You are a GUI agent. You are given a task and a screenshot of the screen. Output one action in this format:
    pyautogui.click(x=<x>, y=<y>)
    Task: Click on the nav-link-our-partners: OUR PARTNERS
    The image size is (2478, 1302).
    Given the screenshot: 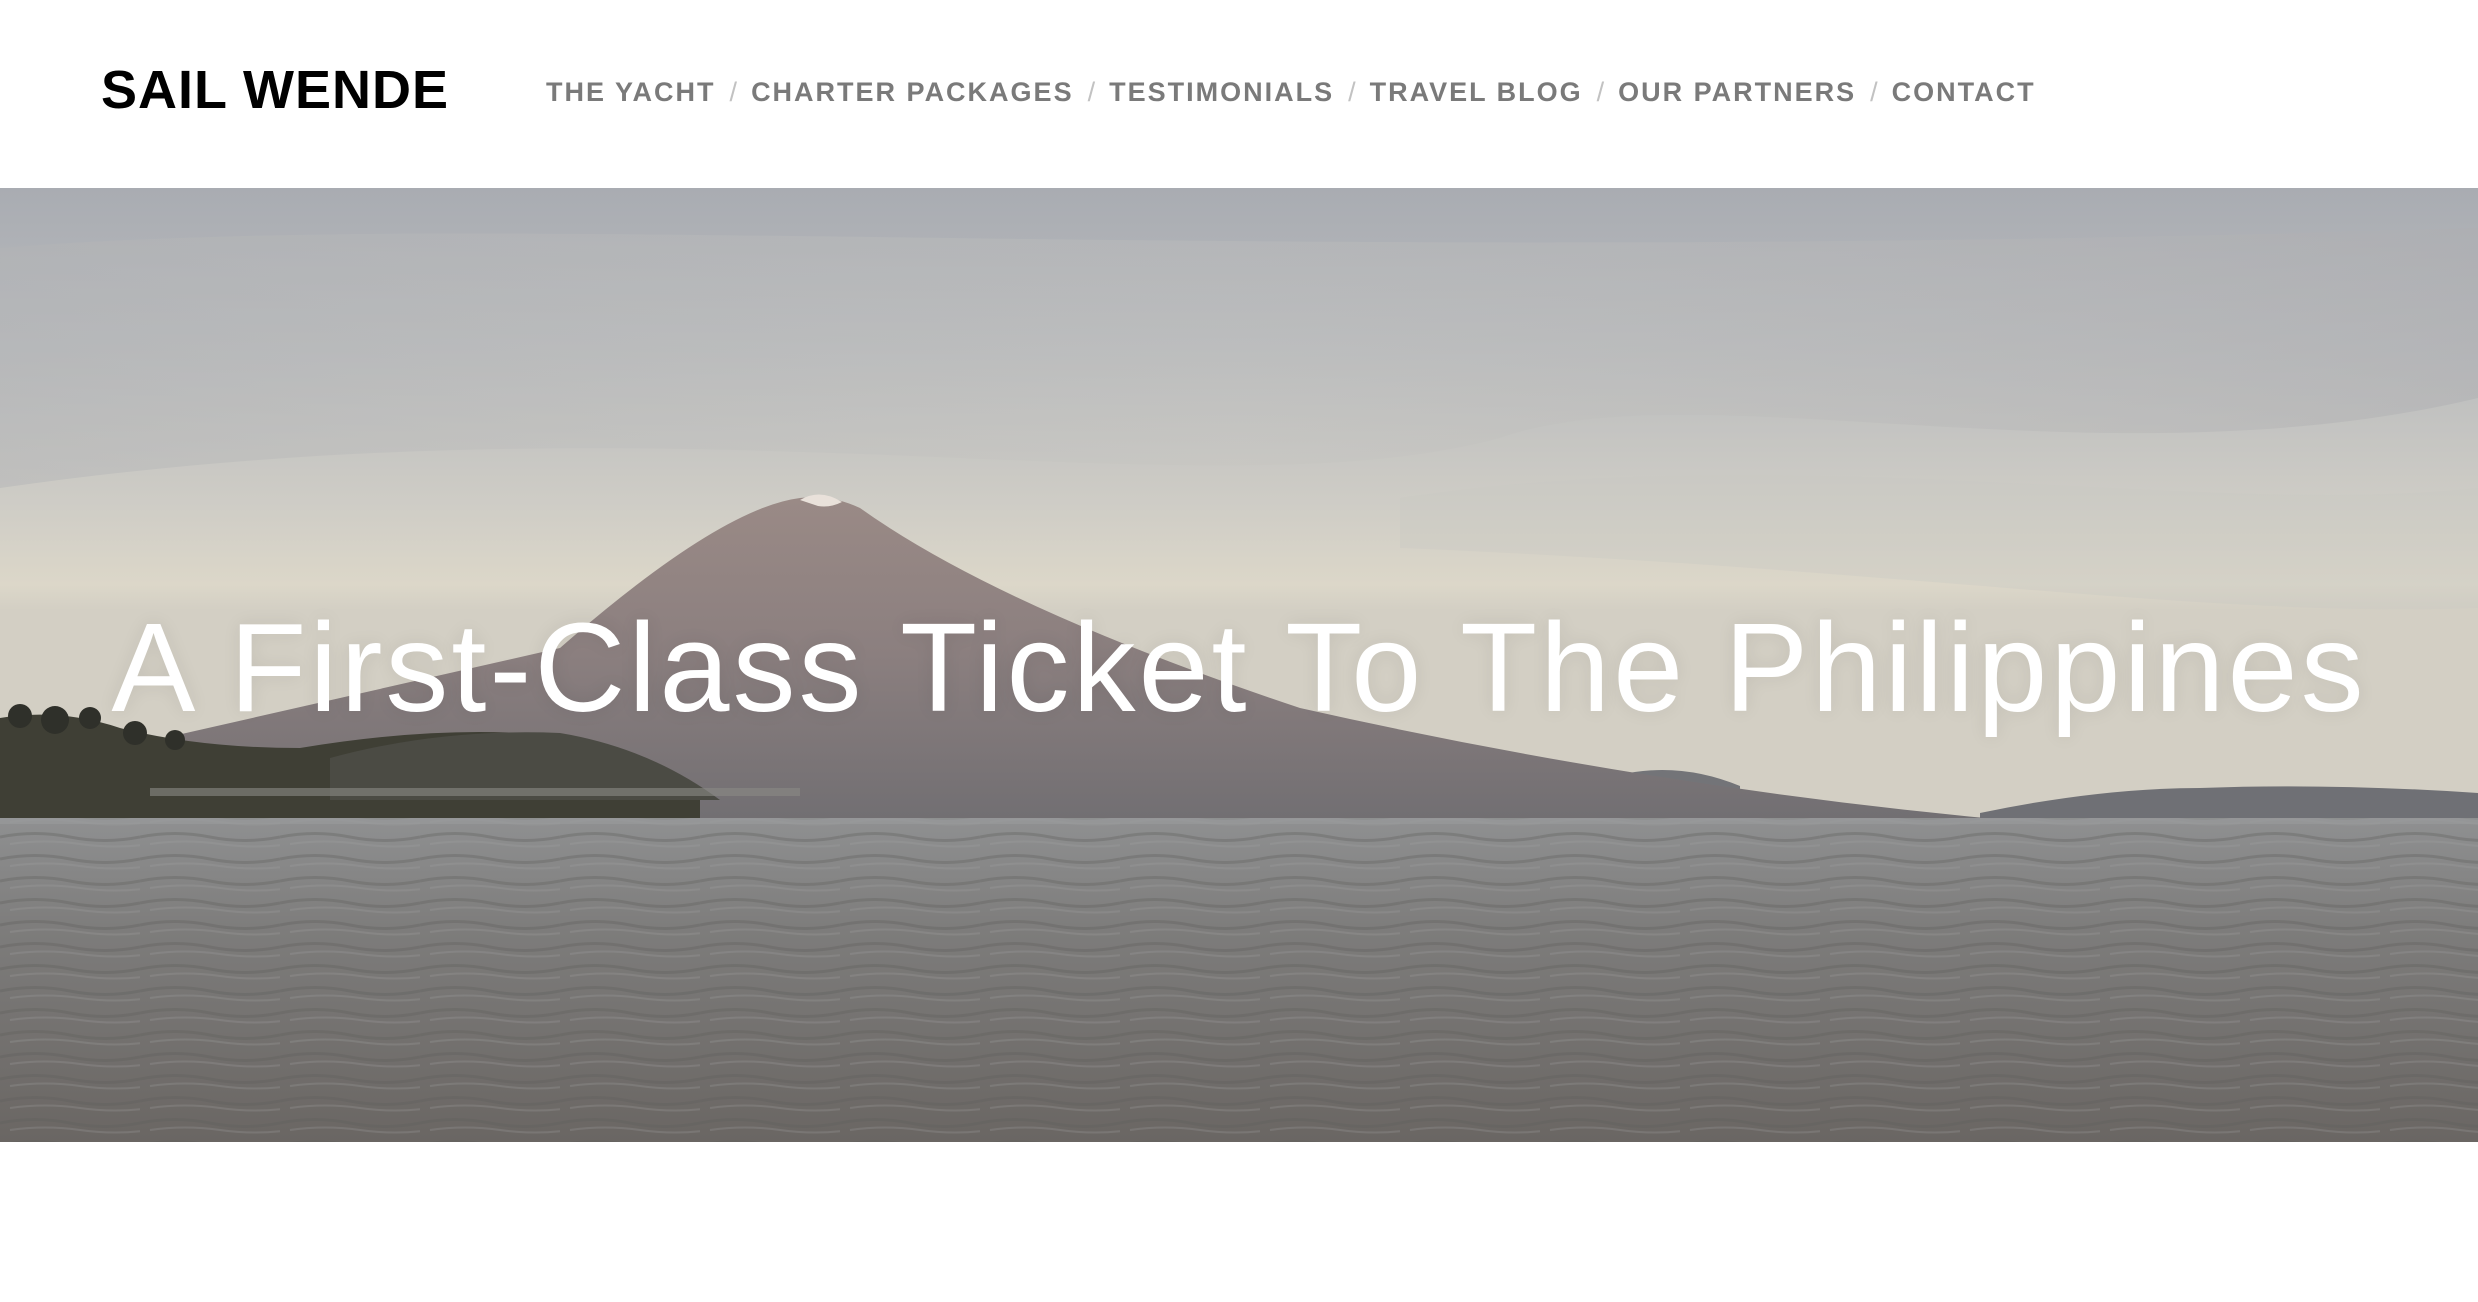 What is the action you would take?
    pyautogui.click(x=1737, y=92)
    